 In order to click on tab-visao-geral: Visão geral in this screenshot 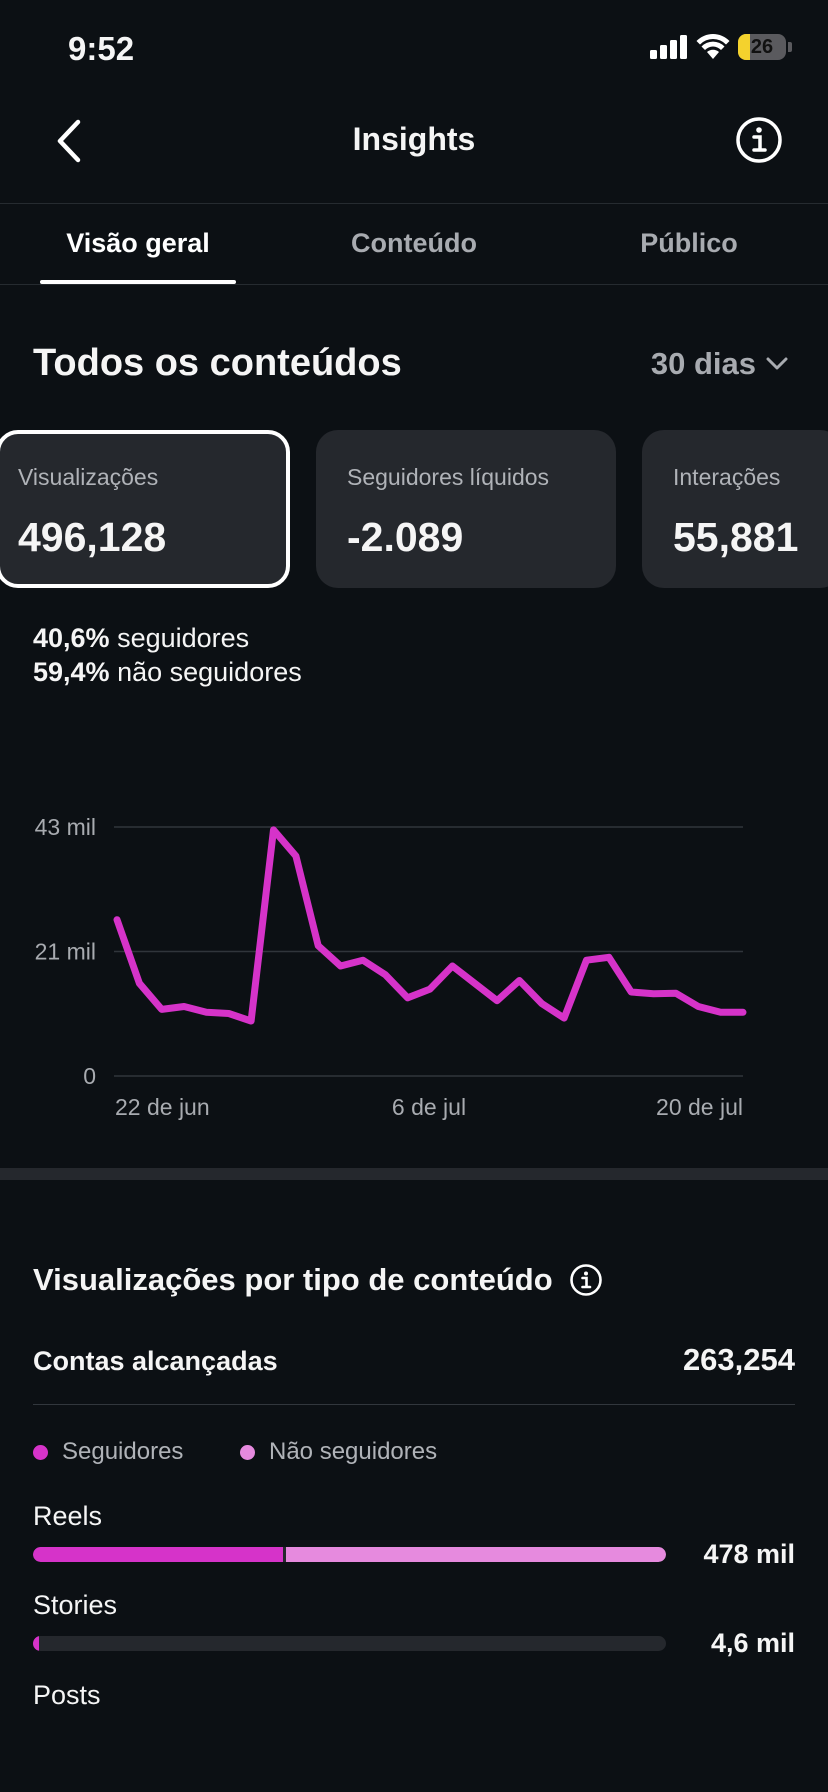, I will do `click(138, 243)`.